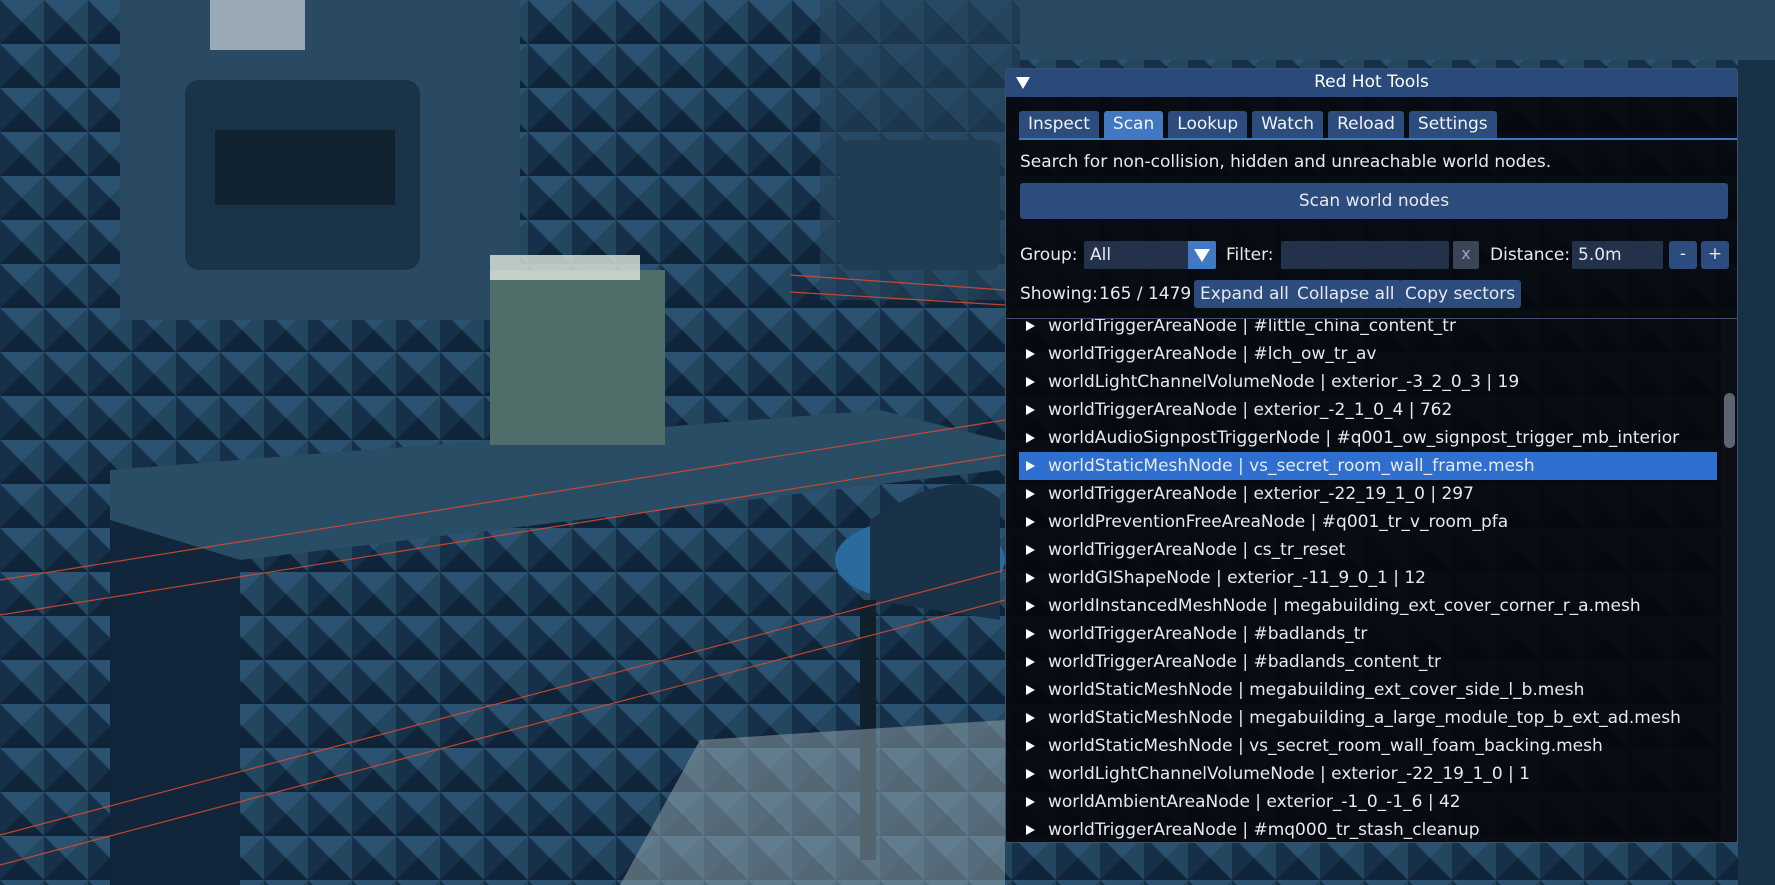  What do you see at coordinates (1374, 201) in the screenshot?
I see `scan-world-nodes-button: Scan world nodes` at bounding box center [1374, 201].